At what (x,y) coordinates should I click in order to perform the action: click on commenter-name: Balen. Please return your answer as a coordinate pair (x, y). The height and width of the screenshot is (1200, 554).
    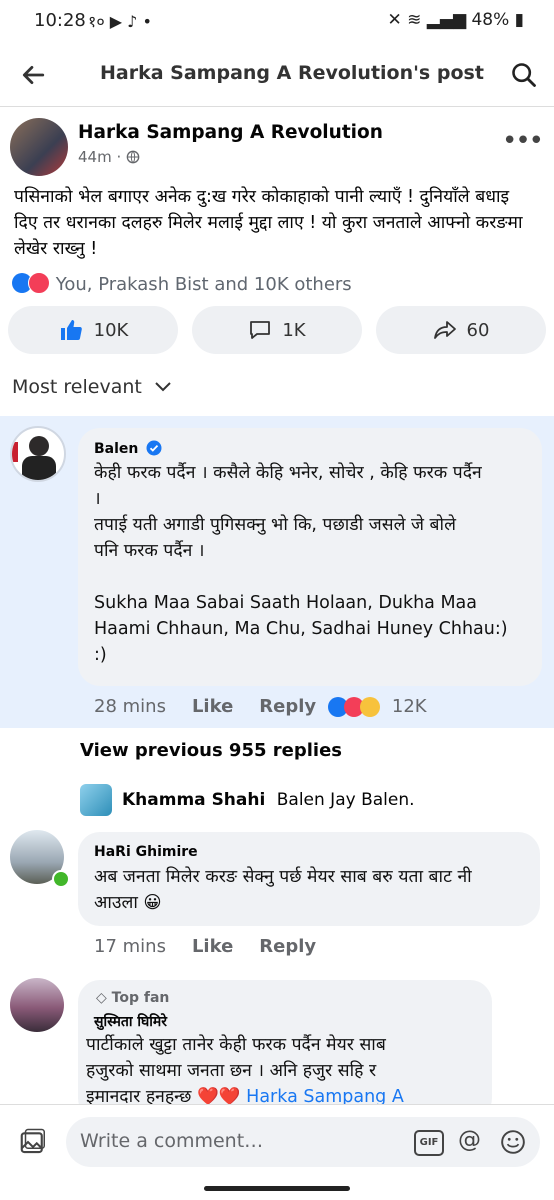
    Looking at the image, I should click on (128, 448).